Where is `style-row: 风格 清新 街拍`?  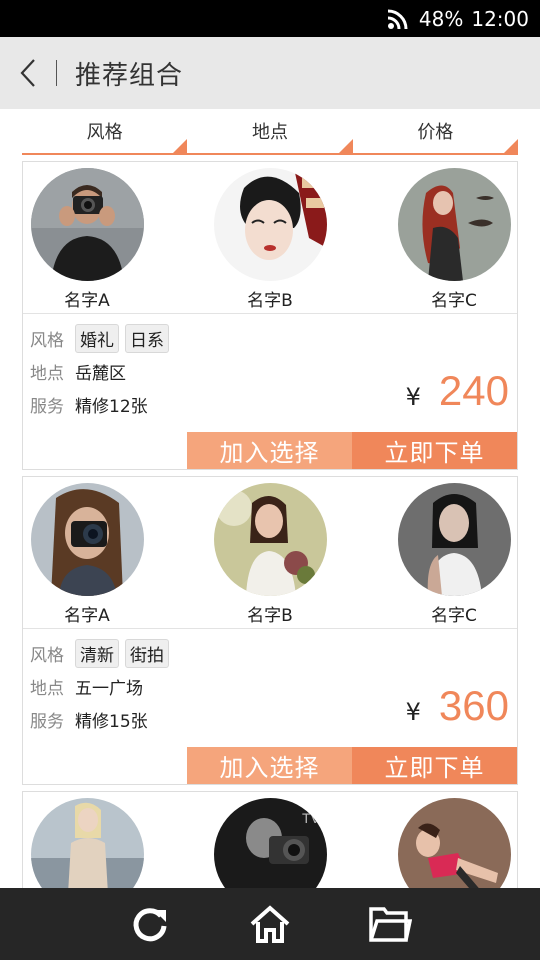
style-row: 风格 清新 街拍 is located at coordinates (102, 653).